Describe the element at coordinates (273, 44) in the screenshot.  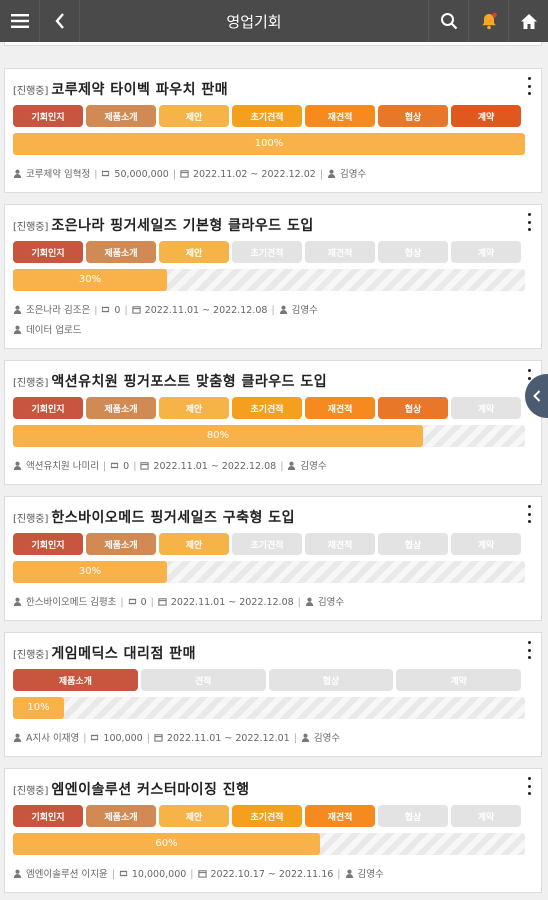
I see `previous-card-edge` at that location.